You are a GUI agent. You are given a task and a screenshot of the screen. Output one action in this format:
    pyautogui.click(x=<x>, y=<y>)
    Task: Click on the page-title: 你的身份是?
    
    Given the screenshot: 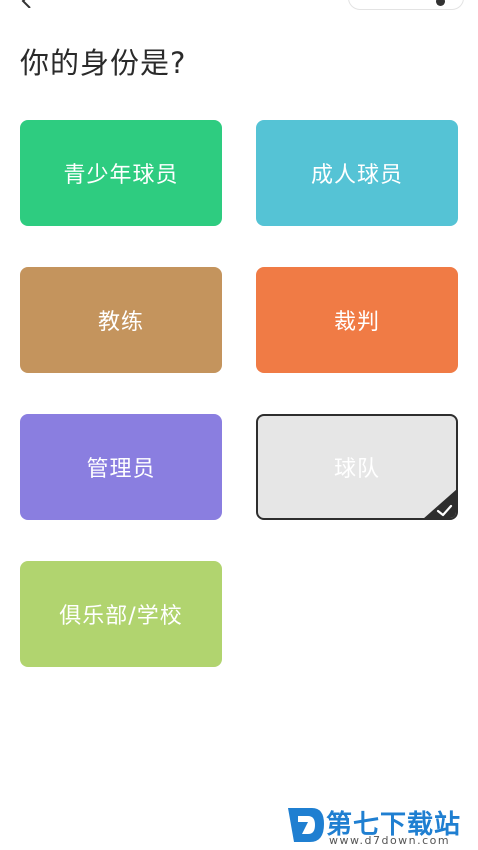 What is the action you would take?
    pyautogui.click(x=103, y=63)
    